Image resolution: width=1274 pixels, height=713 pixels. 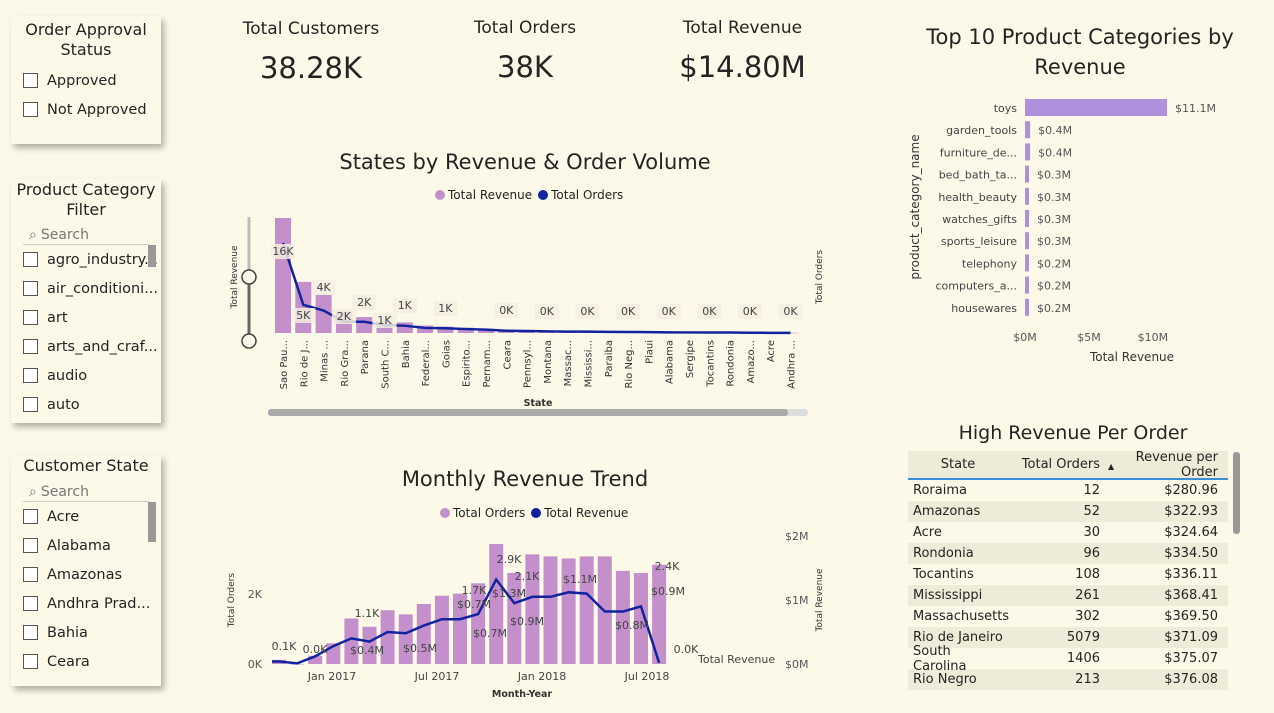 What do you see at coordinates (474, 604) in the screenshot?
I see `data-label: $0.7M` at bounding box center [474, 604].